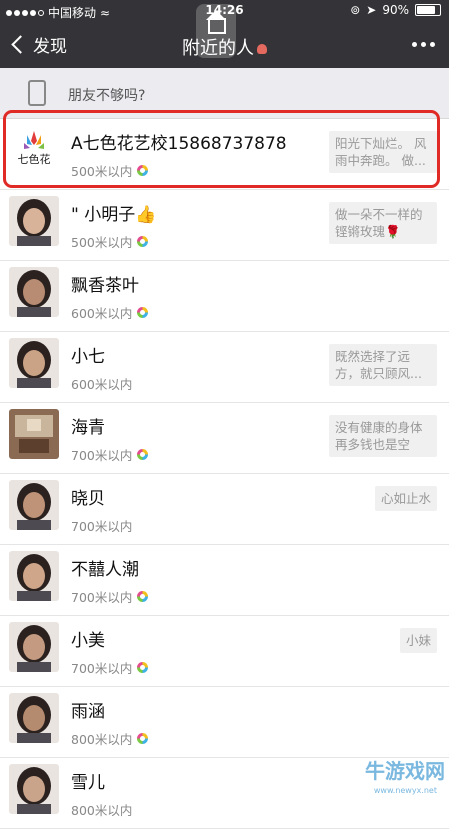 This screenshot has width=449, height=829. Describe the element at coordinates (34, 159) in the screenshot. I see `svg-text: 七色花` at that location.